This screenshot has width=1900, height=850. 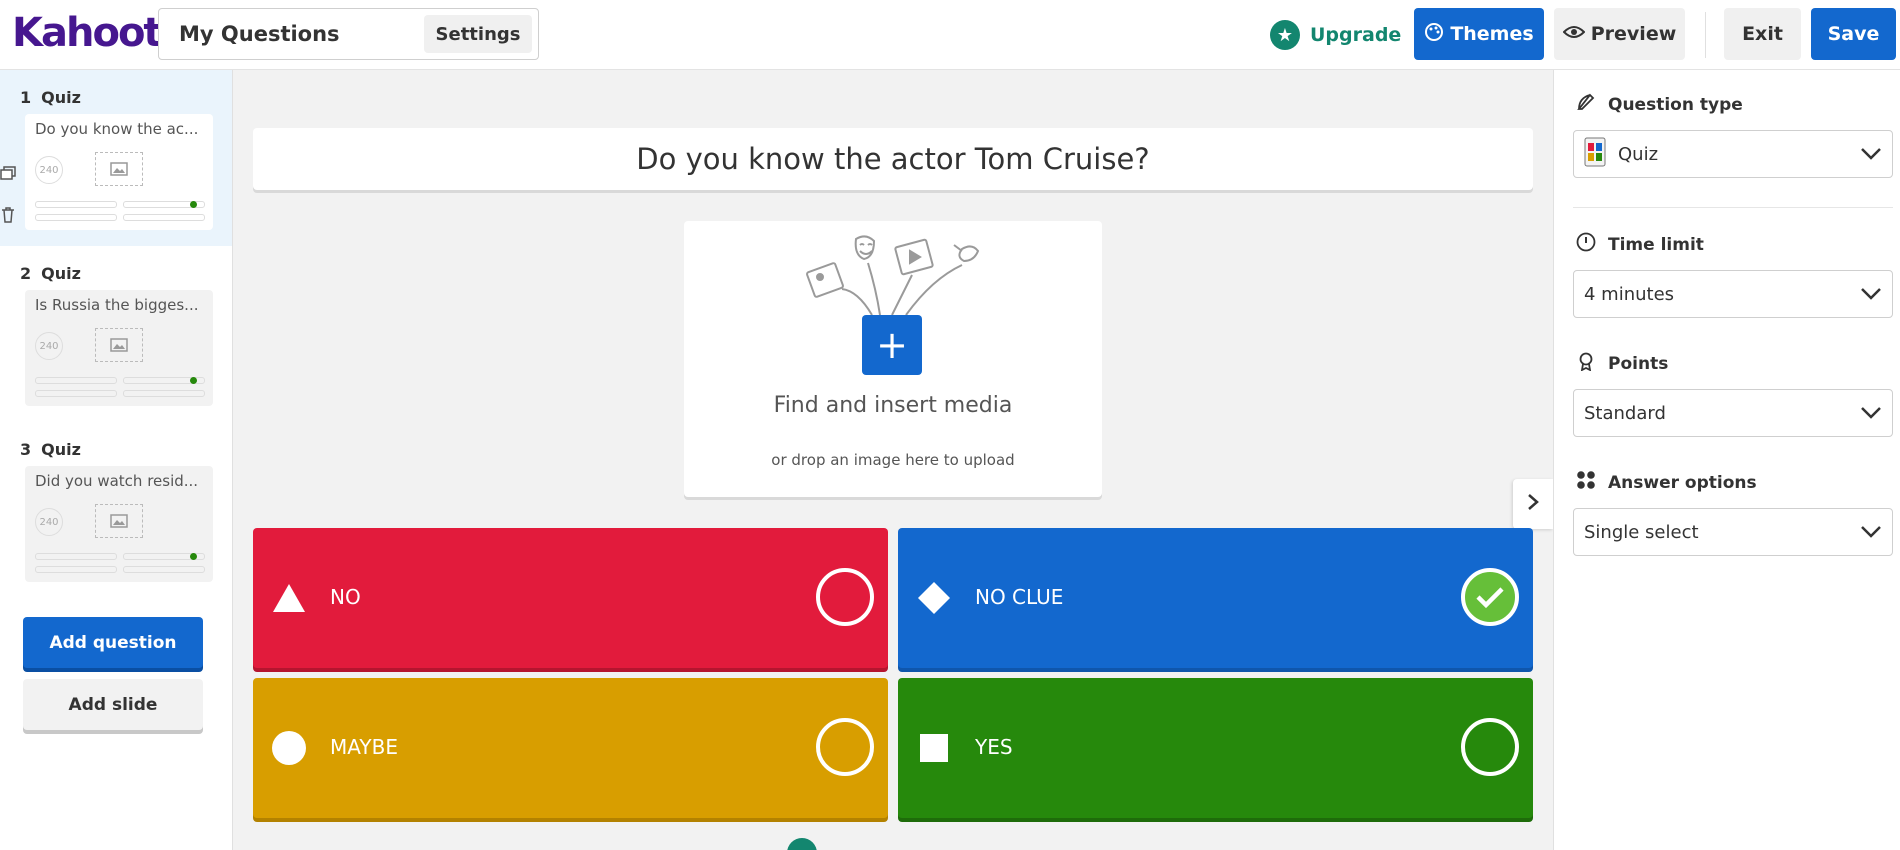 What do you see at coordinates (1629, 294) in the screenshot?
I see `time-limit-value: 4 minutes` at bounding box center [1629, 294].